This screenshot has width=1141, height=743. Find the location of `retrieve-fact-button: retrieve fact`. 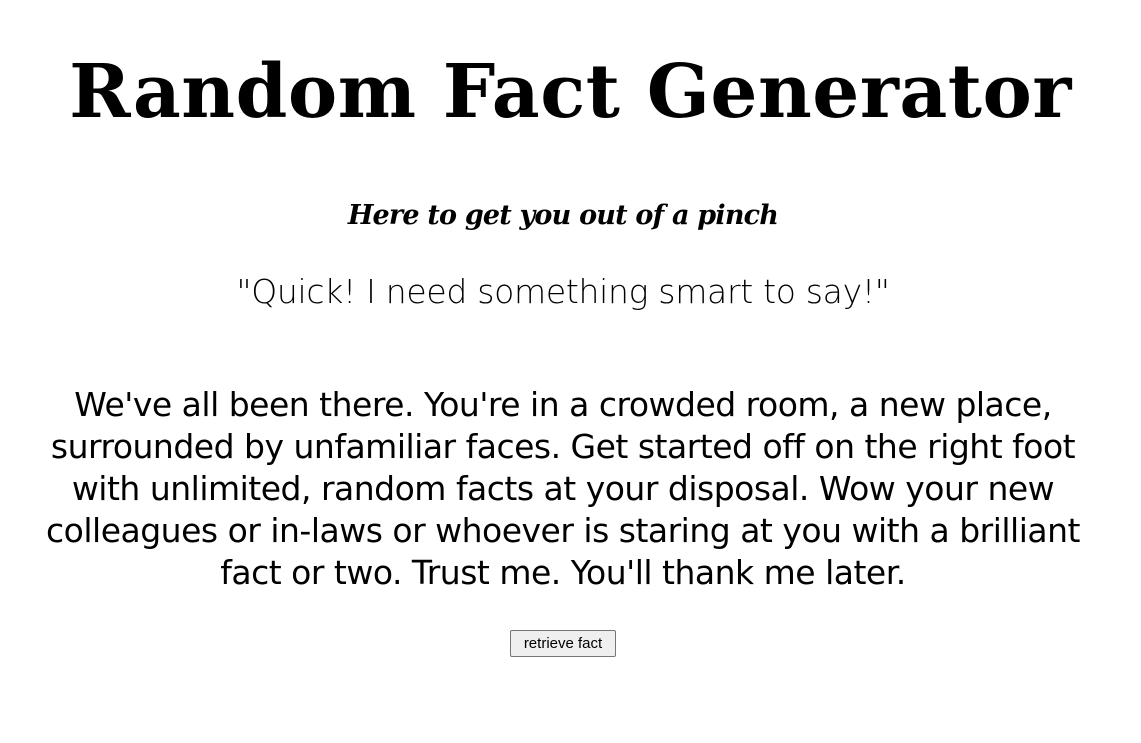

retrieve-fact-button: retrieve fact is located at coordinates (563, 643).